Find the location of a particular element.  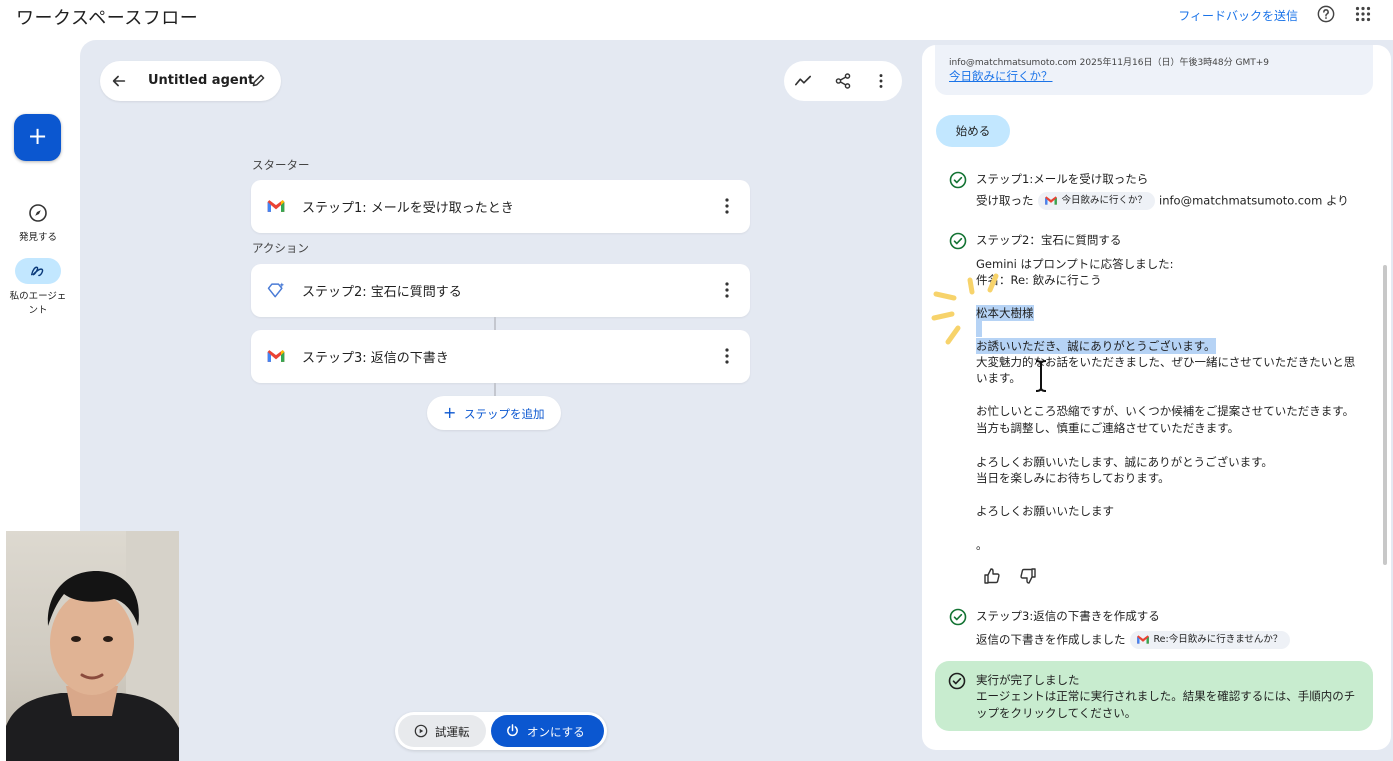

add-step-button: + ステップを追加 is located at coordinates (494, 413).